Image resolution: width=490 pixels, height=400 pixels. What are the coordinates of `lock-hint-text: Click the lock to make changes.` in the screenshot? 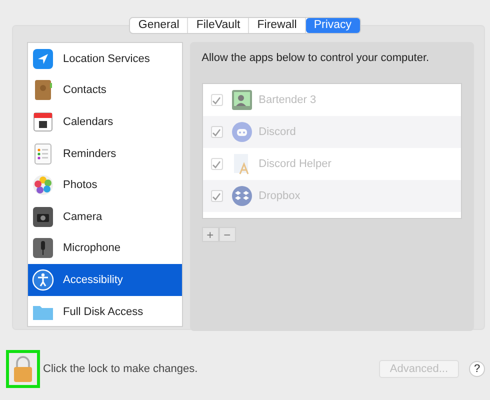 It's located at (120, 369).